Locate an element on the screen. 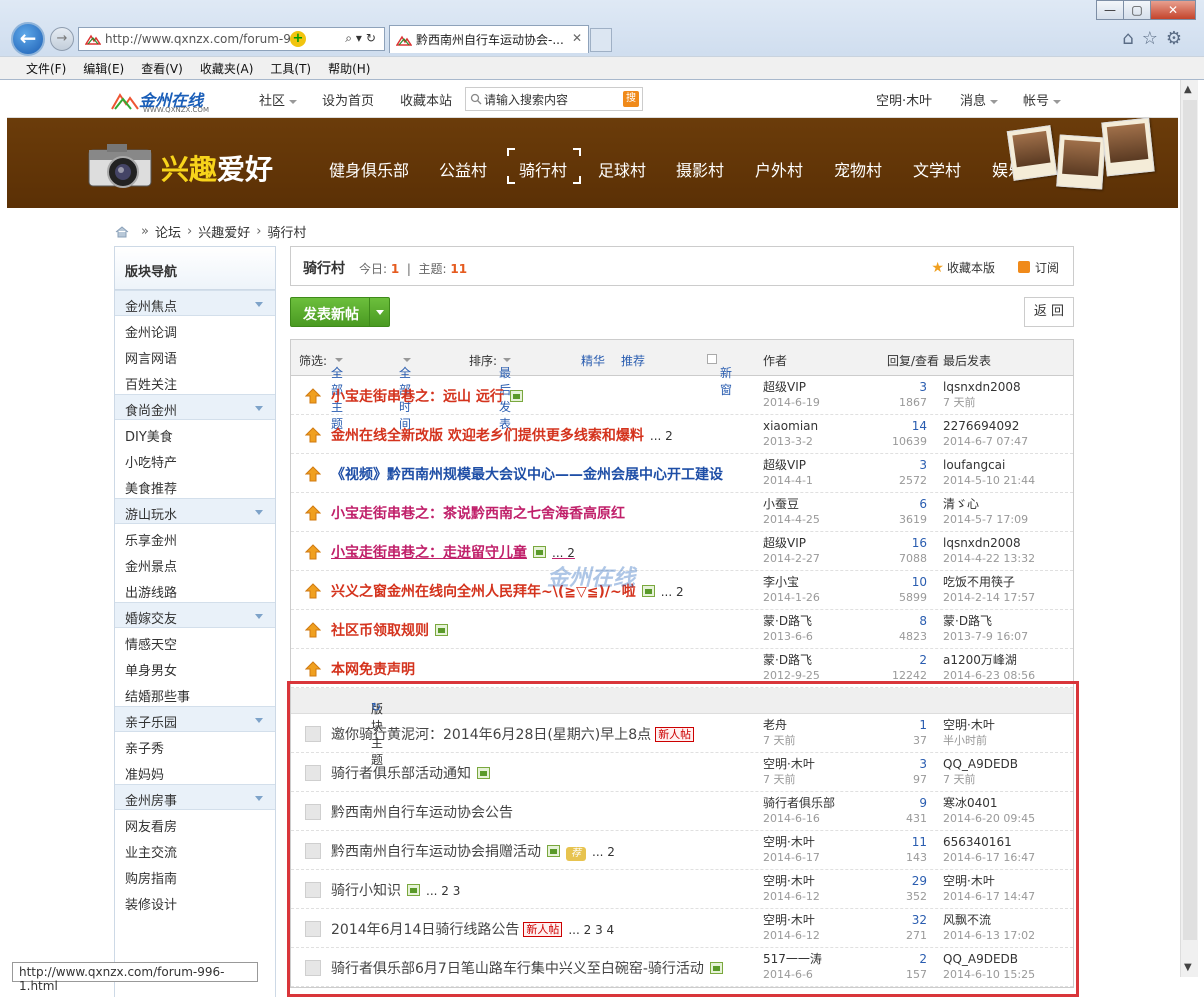 This screenshot has width=1204, height=997. breadcrumb-hobby: 兴趣爱好 is located at coordinates (224, 231).